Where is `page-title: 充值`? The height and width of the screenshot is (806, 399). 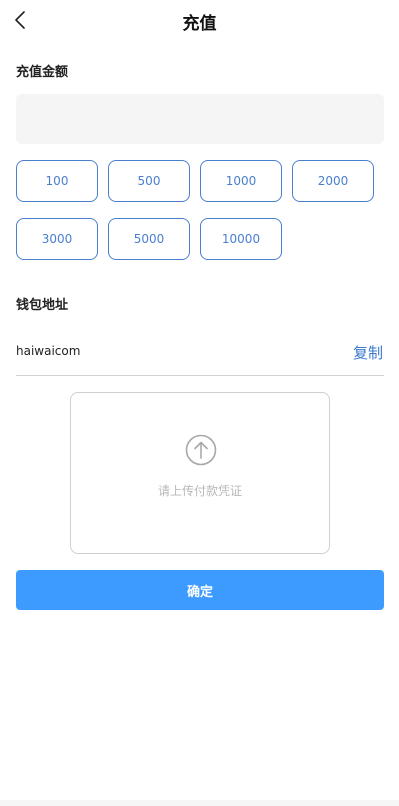 page-title: 充值 is located at coordinates (199, 24).